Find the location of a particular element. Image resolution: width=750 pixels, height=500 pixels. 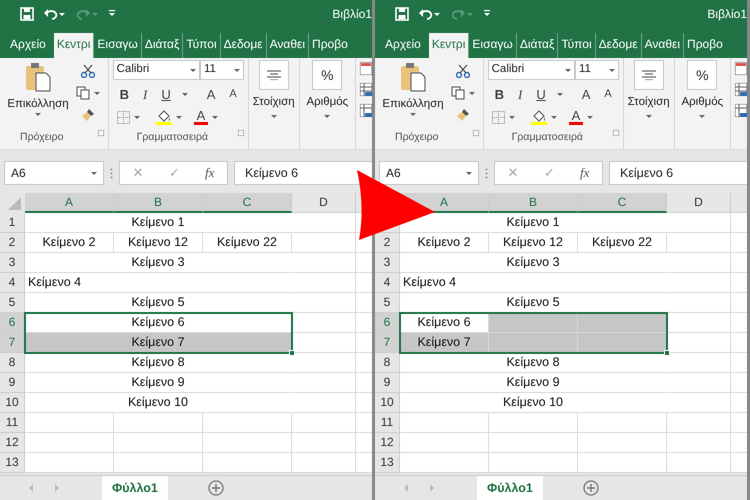

table-cell: Κείμενο 22 is located at coordinates (247, 243).